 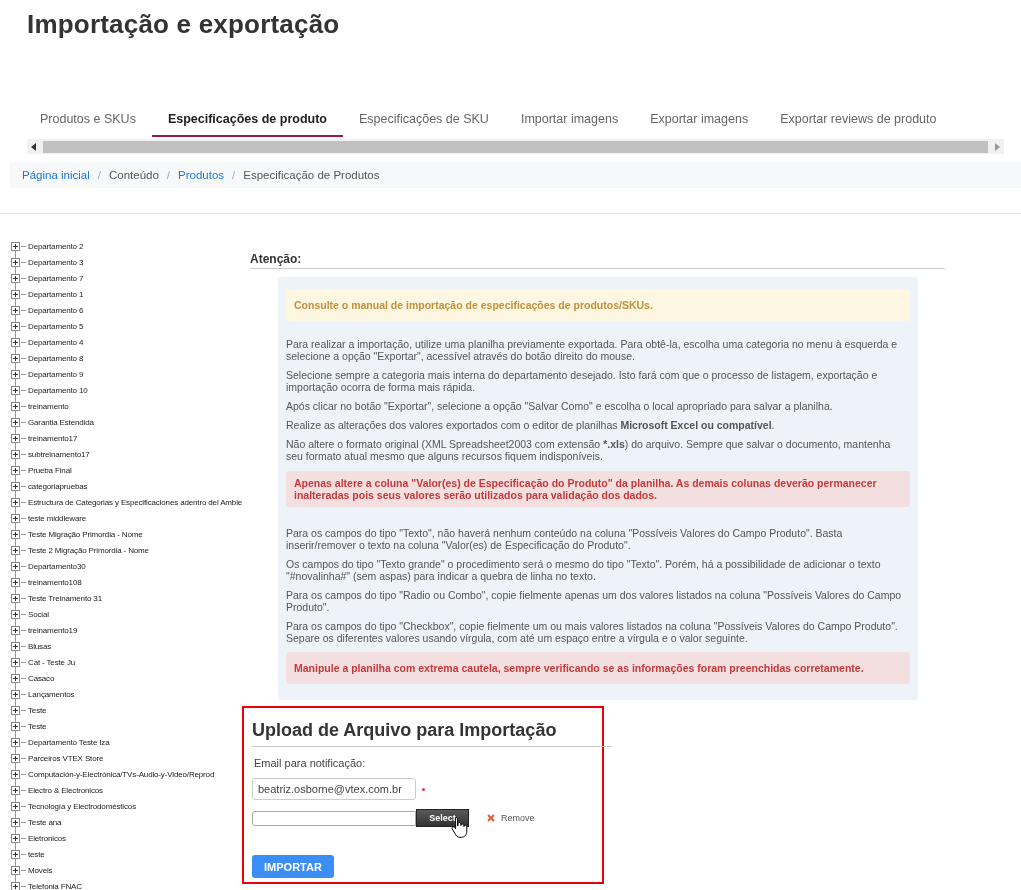 What do you see at coordinates (201, 175) in the screenshot?
I see `breadcrumb-link: Produtos` at bounding box center [201, 175].